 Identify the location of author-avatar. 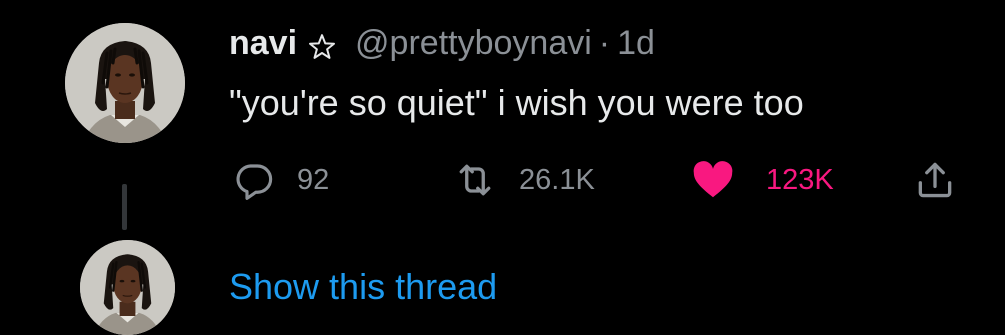
(125, 83).